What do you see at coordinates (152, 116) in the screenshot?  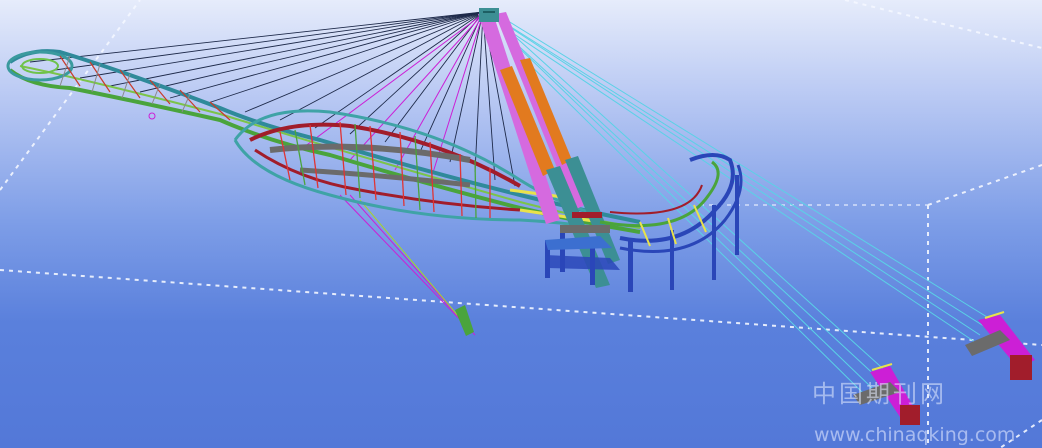 I see `model-marker` at bounding box center [152, 116].